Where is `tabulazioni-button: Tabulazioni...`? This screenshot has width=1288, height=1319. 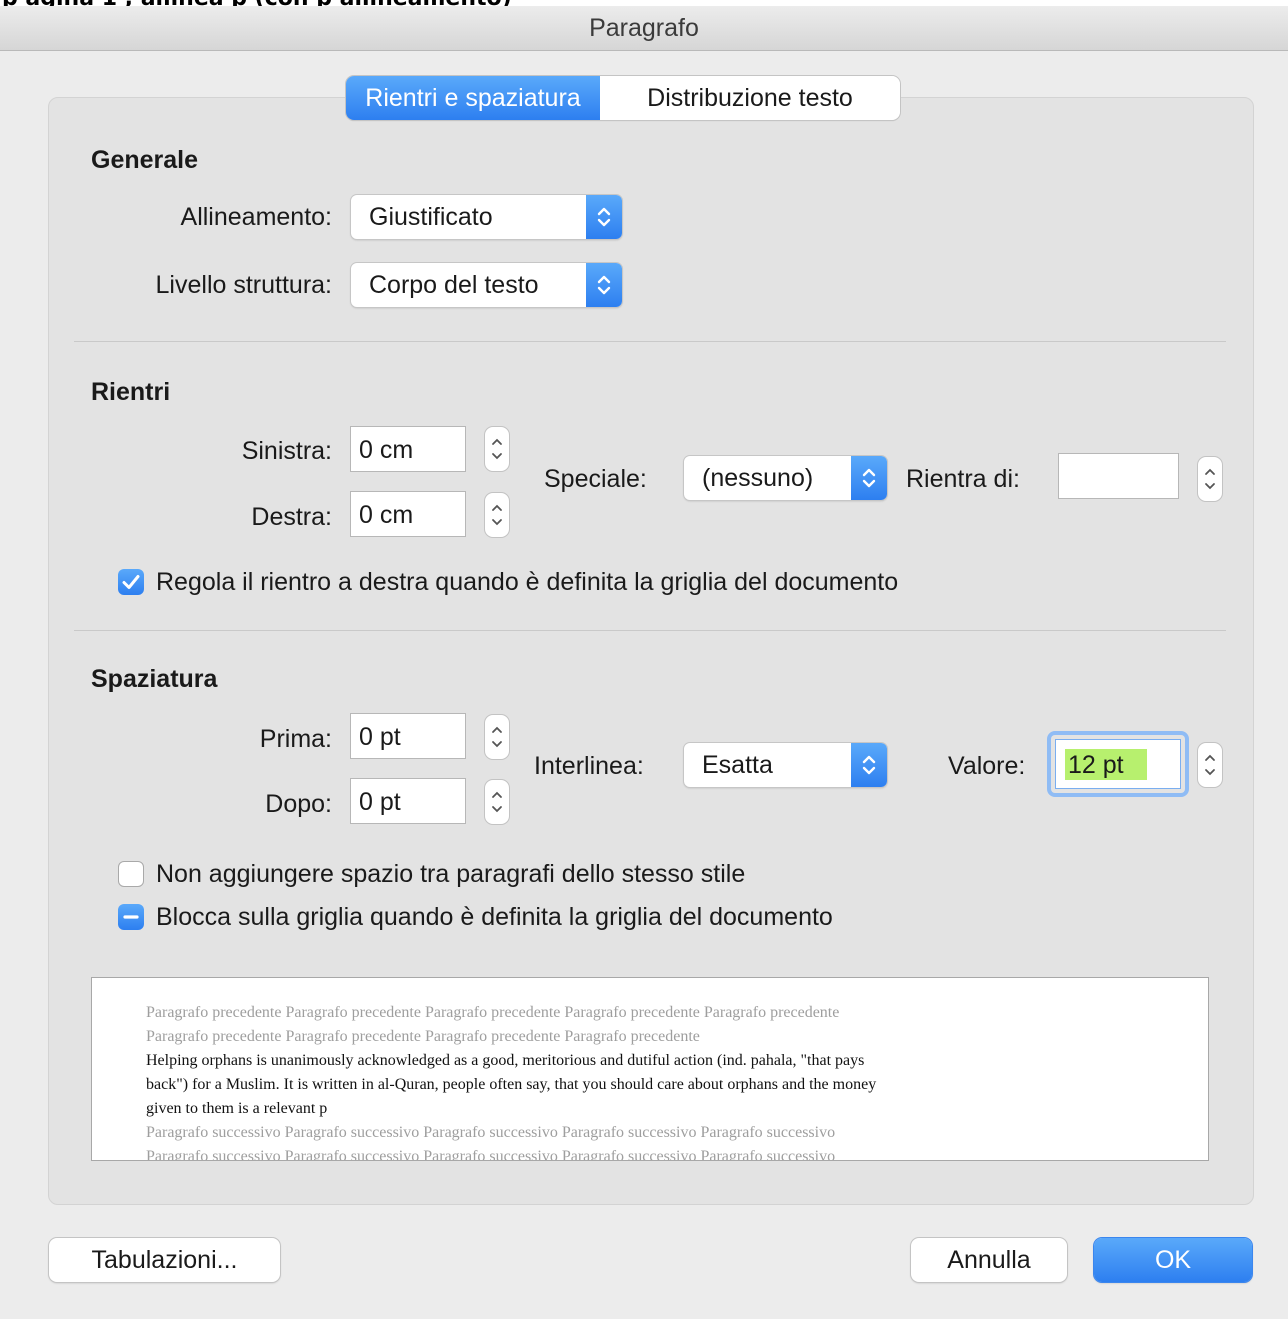 tabulazioni-button: Tabulazioni... is located at coordinates (164, 1260).